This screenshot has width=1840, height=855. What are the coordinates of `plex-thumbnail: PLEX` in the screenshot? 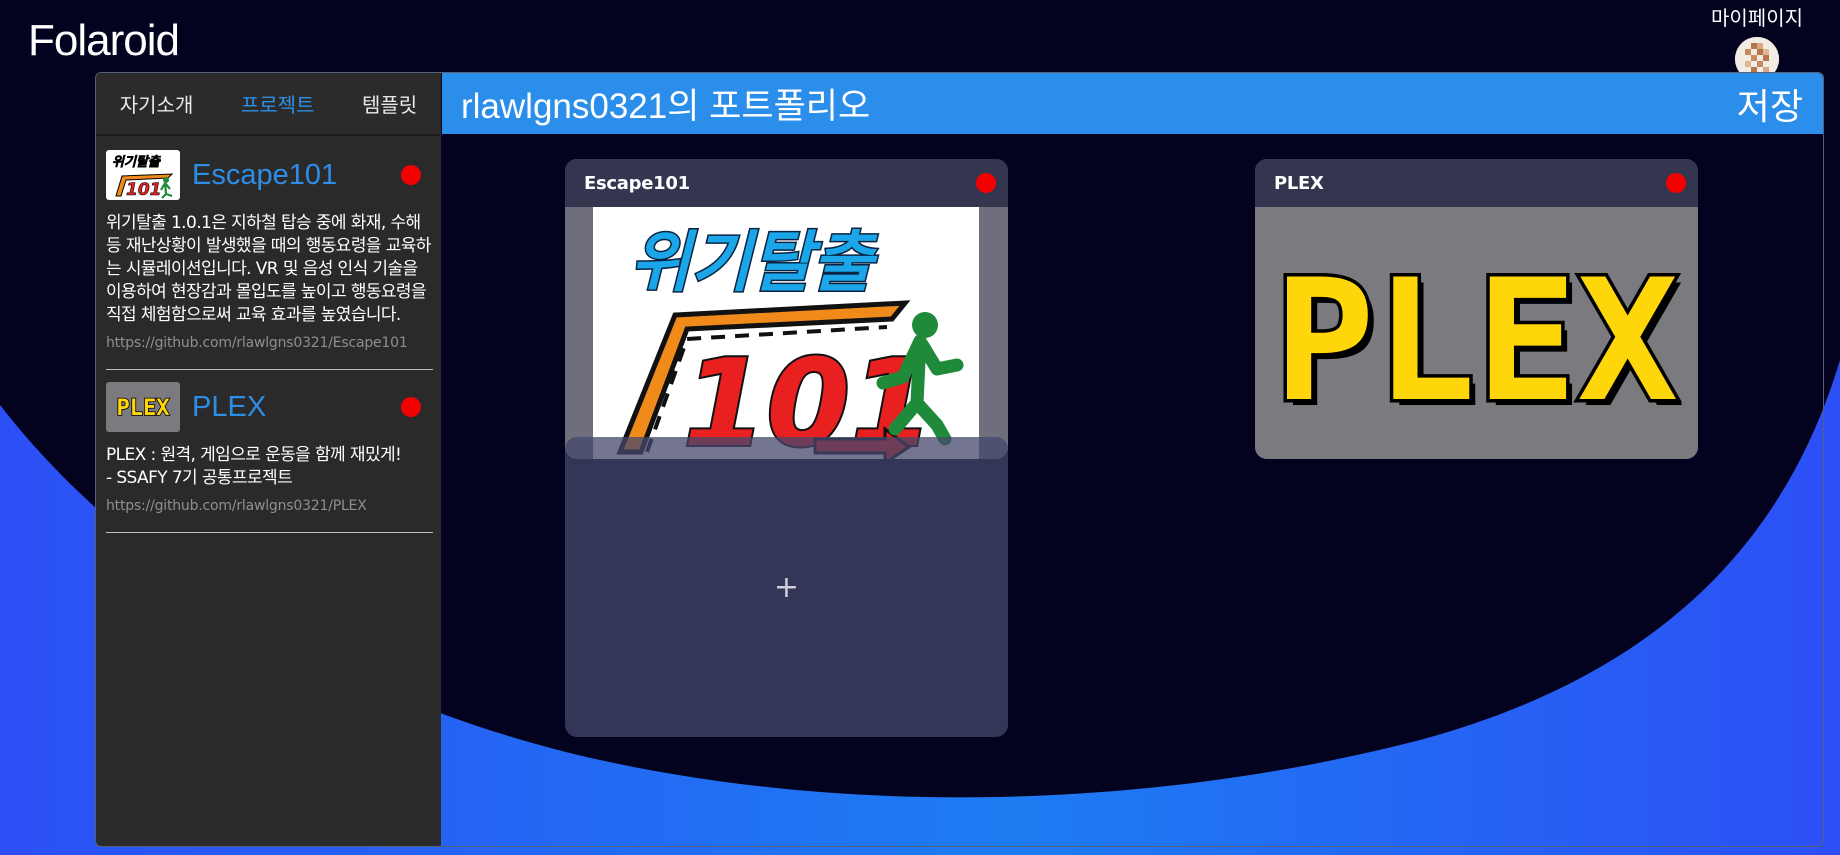 It's located at (143, 407).